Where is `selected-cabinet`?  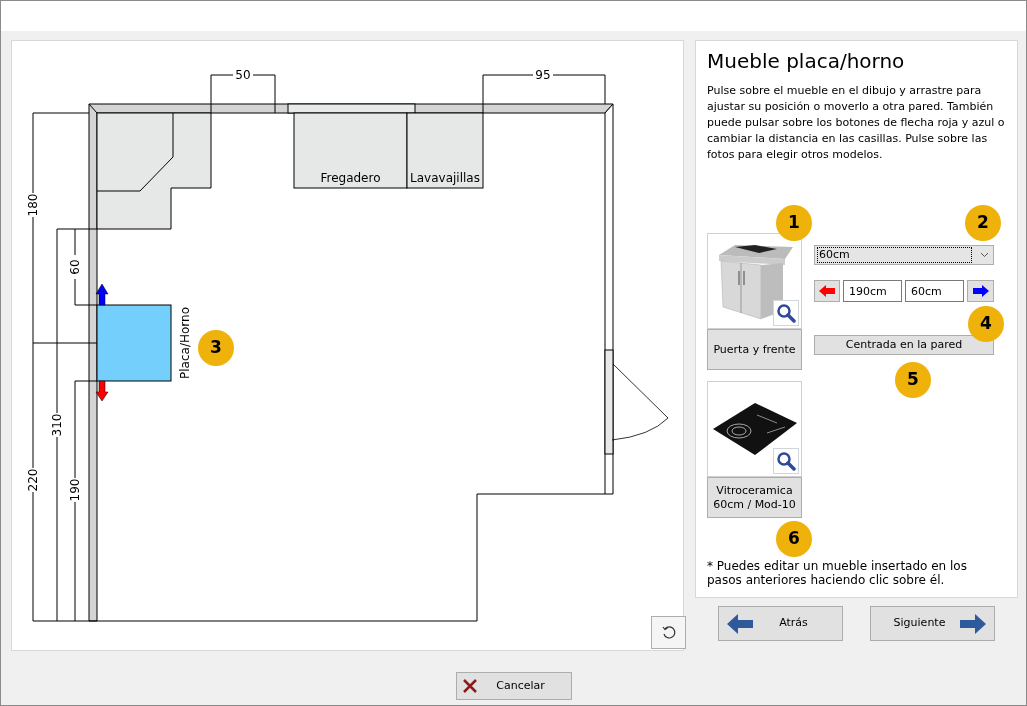 selected-cabinet is located at coordinates (134, 343).